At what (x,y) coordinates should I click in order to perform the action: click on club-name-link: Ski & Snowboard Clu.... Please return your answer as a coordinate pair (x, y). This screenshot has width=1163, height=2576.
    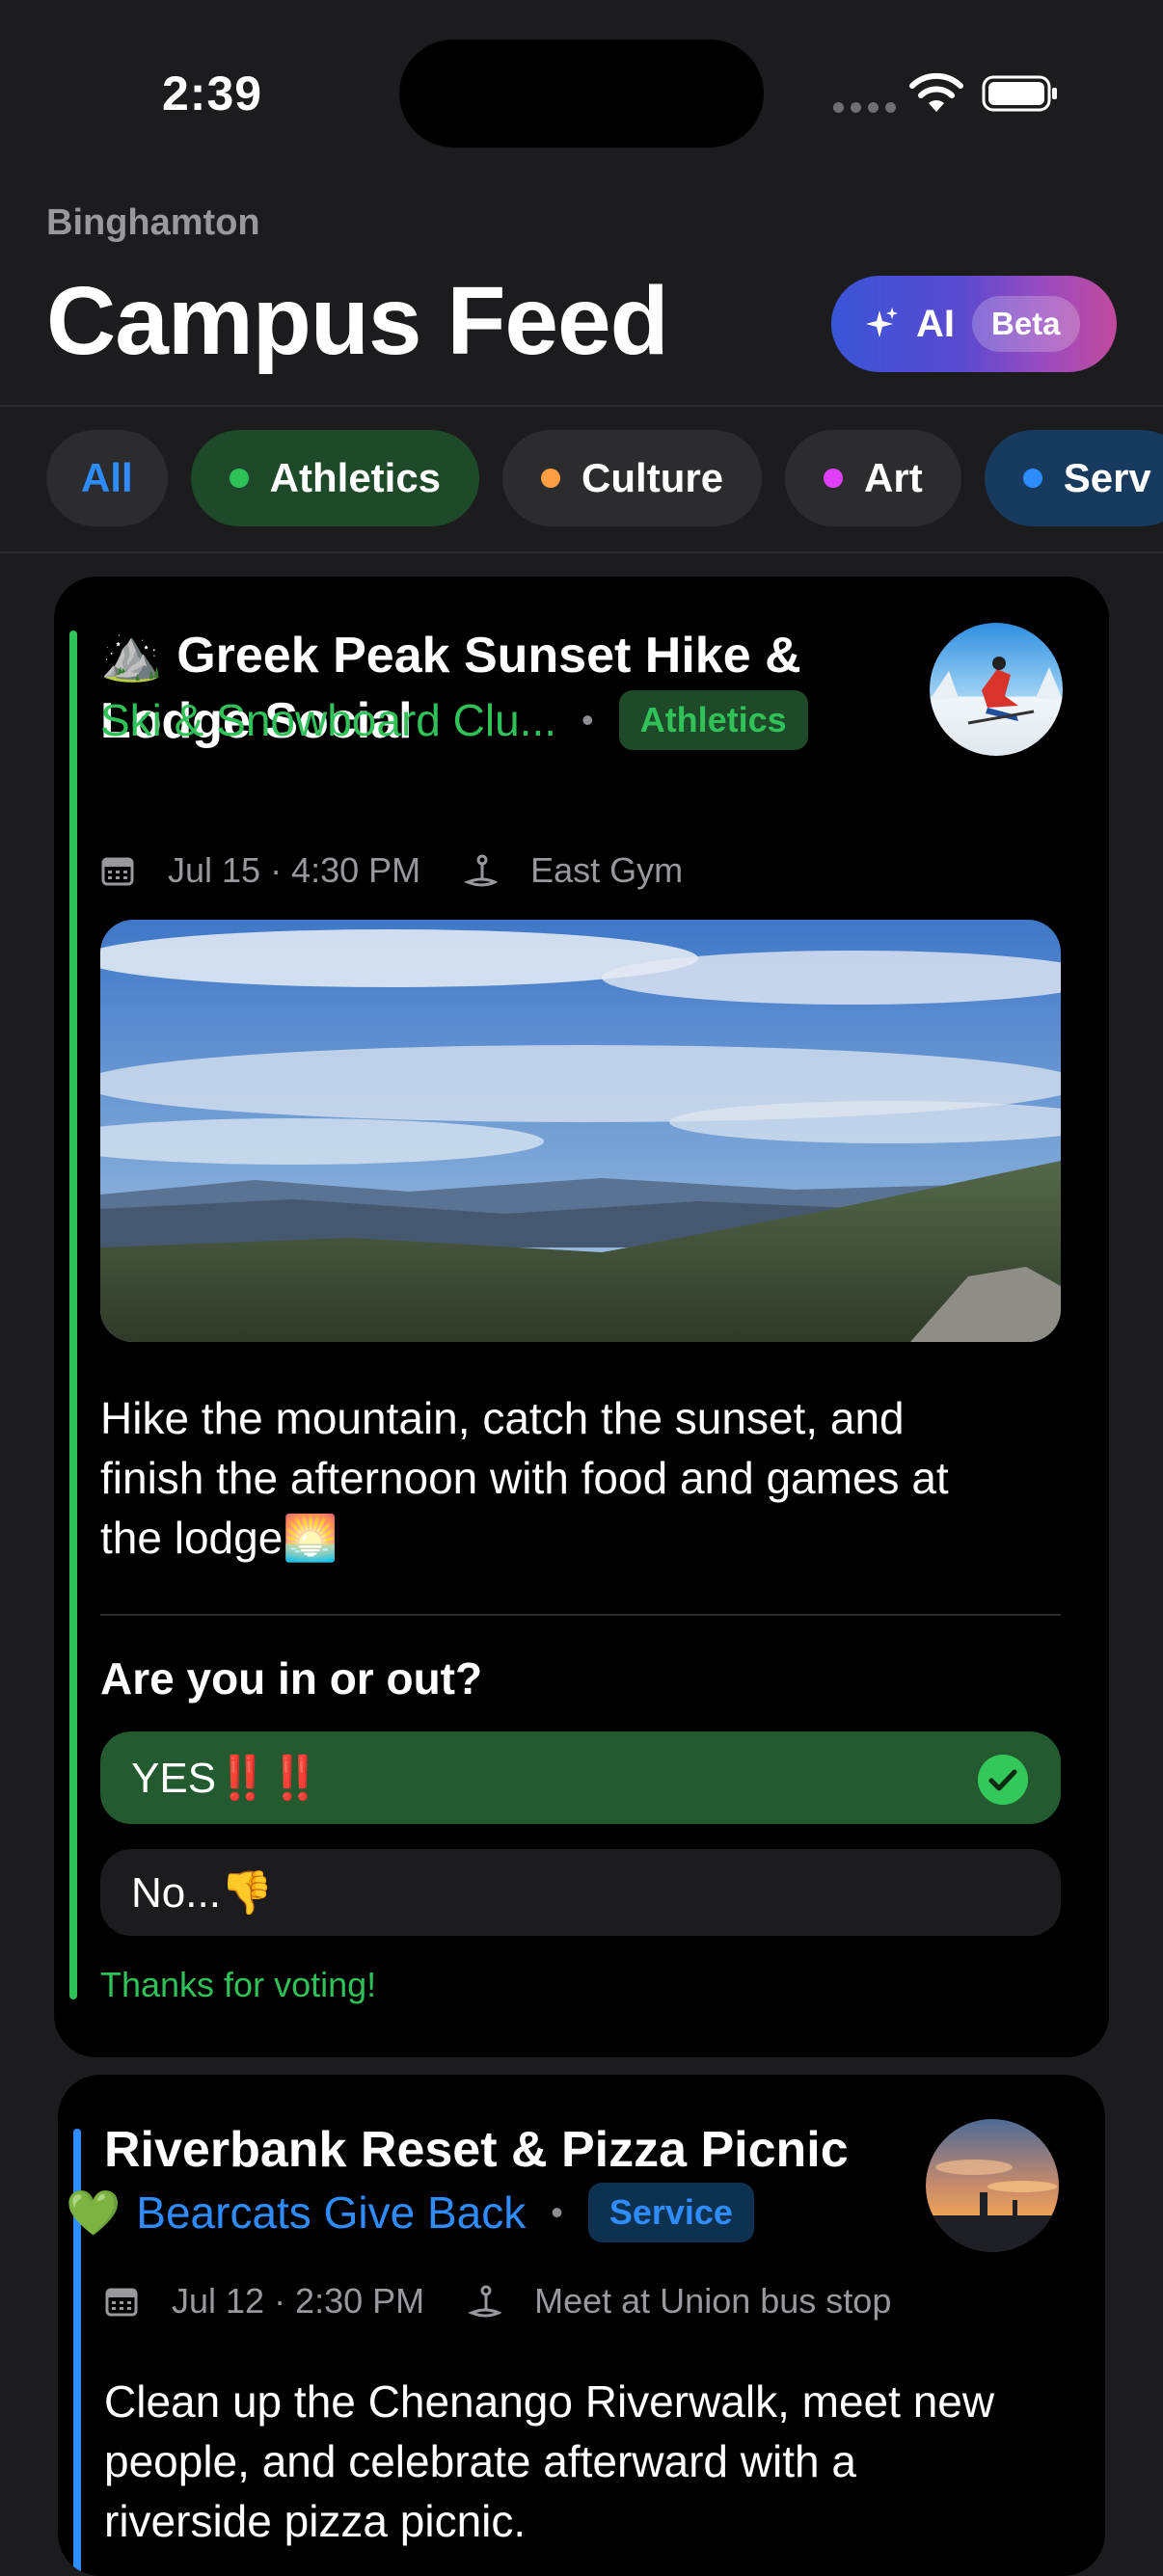
    Looking at the image, I should click on (328, 720).